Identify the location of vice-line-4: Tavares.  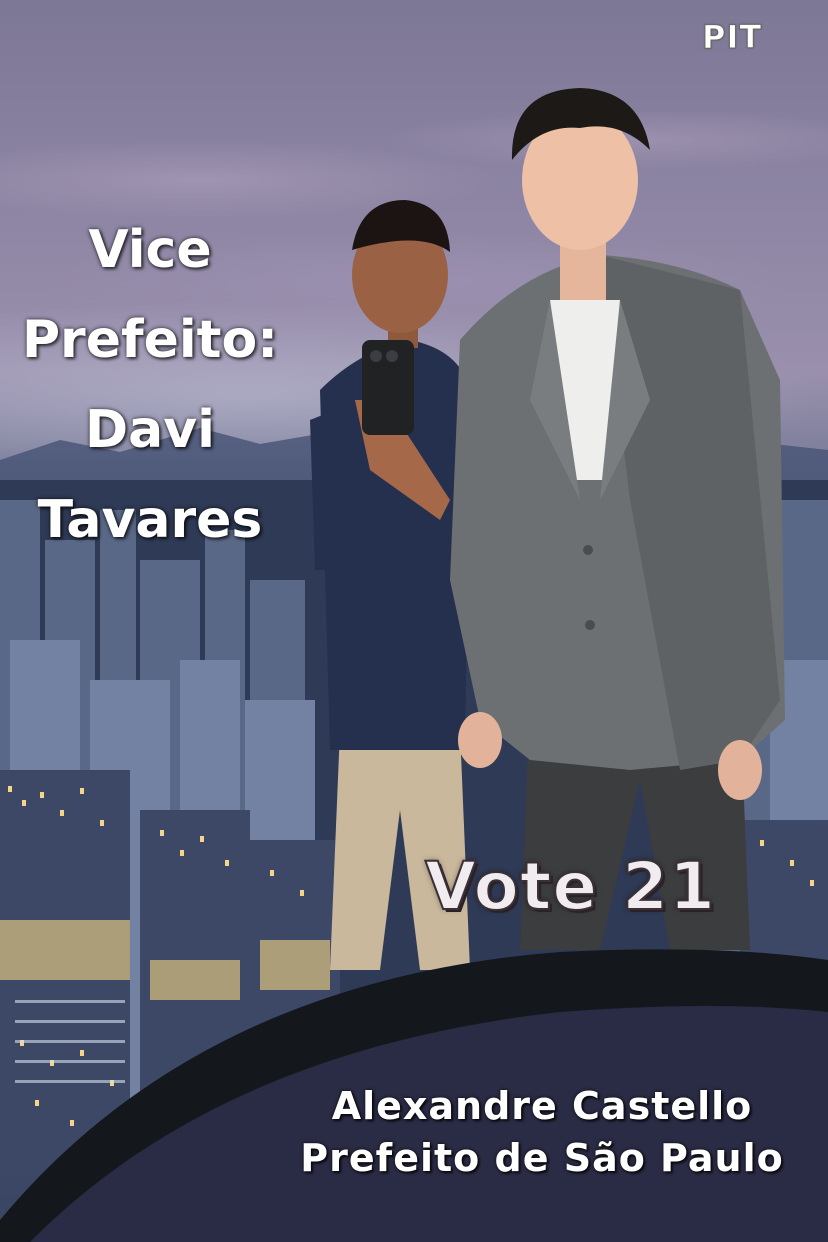
(150, 520).